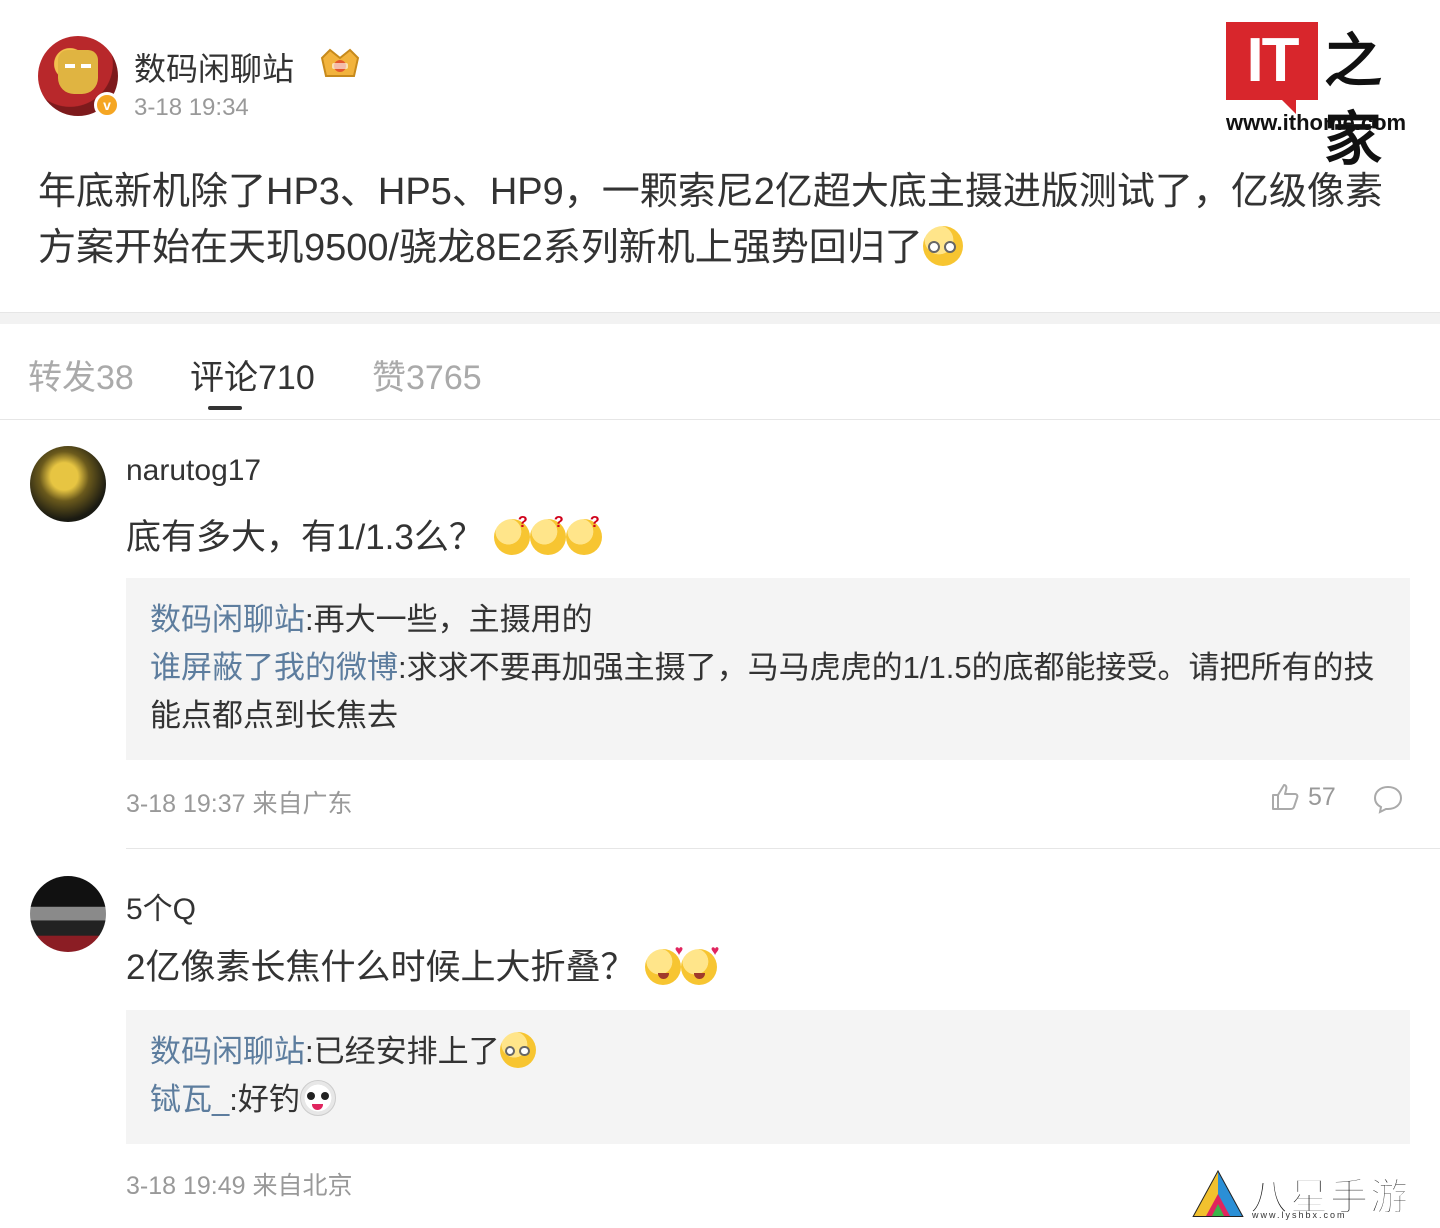 The height and width of the screenshot is (1228, 1440). I want to click on commenter-name: narutog17, so click(193, 471).